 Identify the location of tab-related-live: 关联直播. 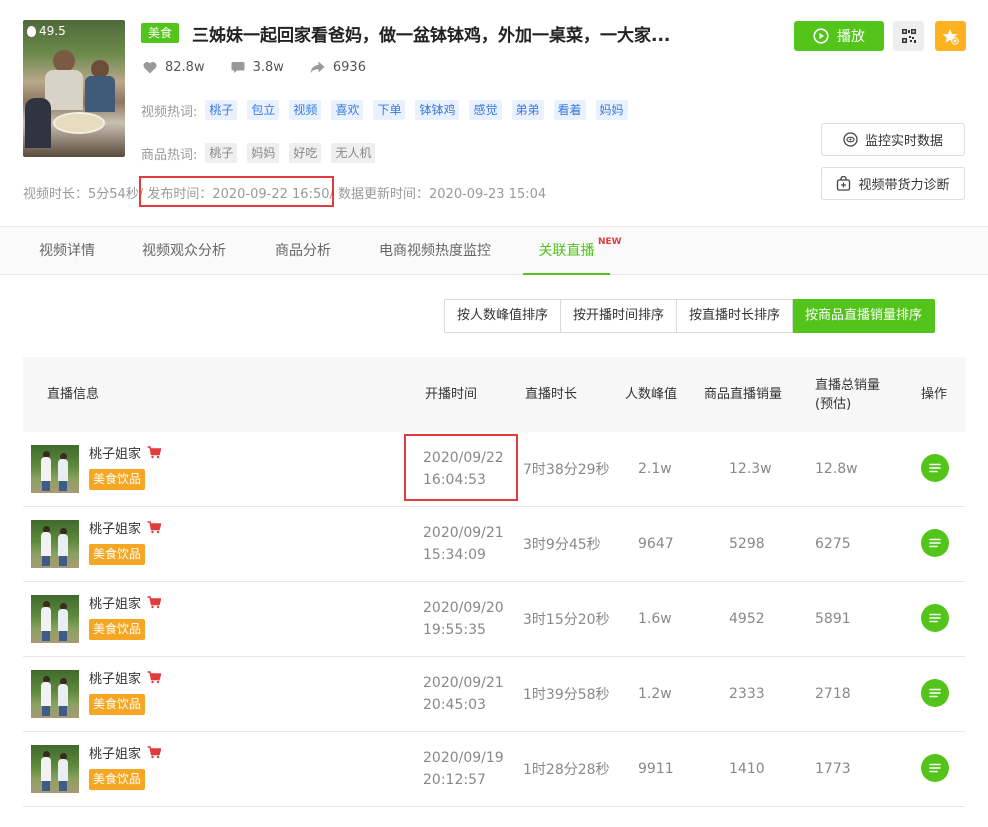
(566, 251).